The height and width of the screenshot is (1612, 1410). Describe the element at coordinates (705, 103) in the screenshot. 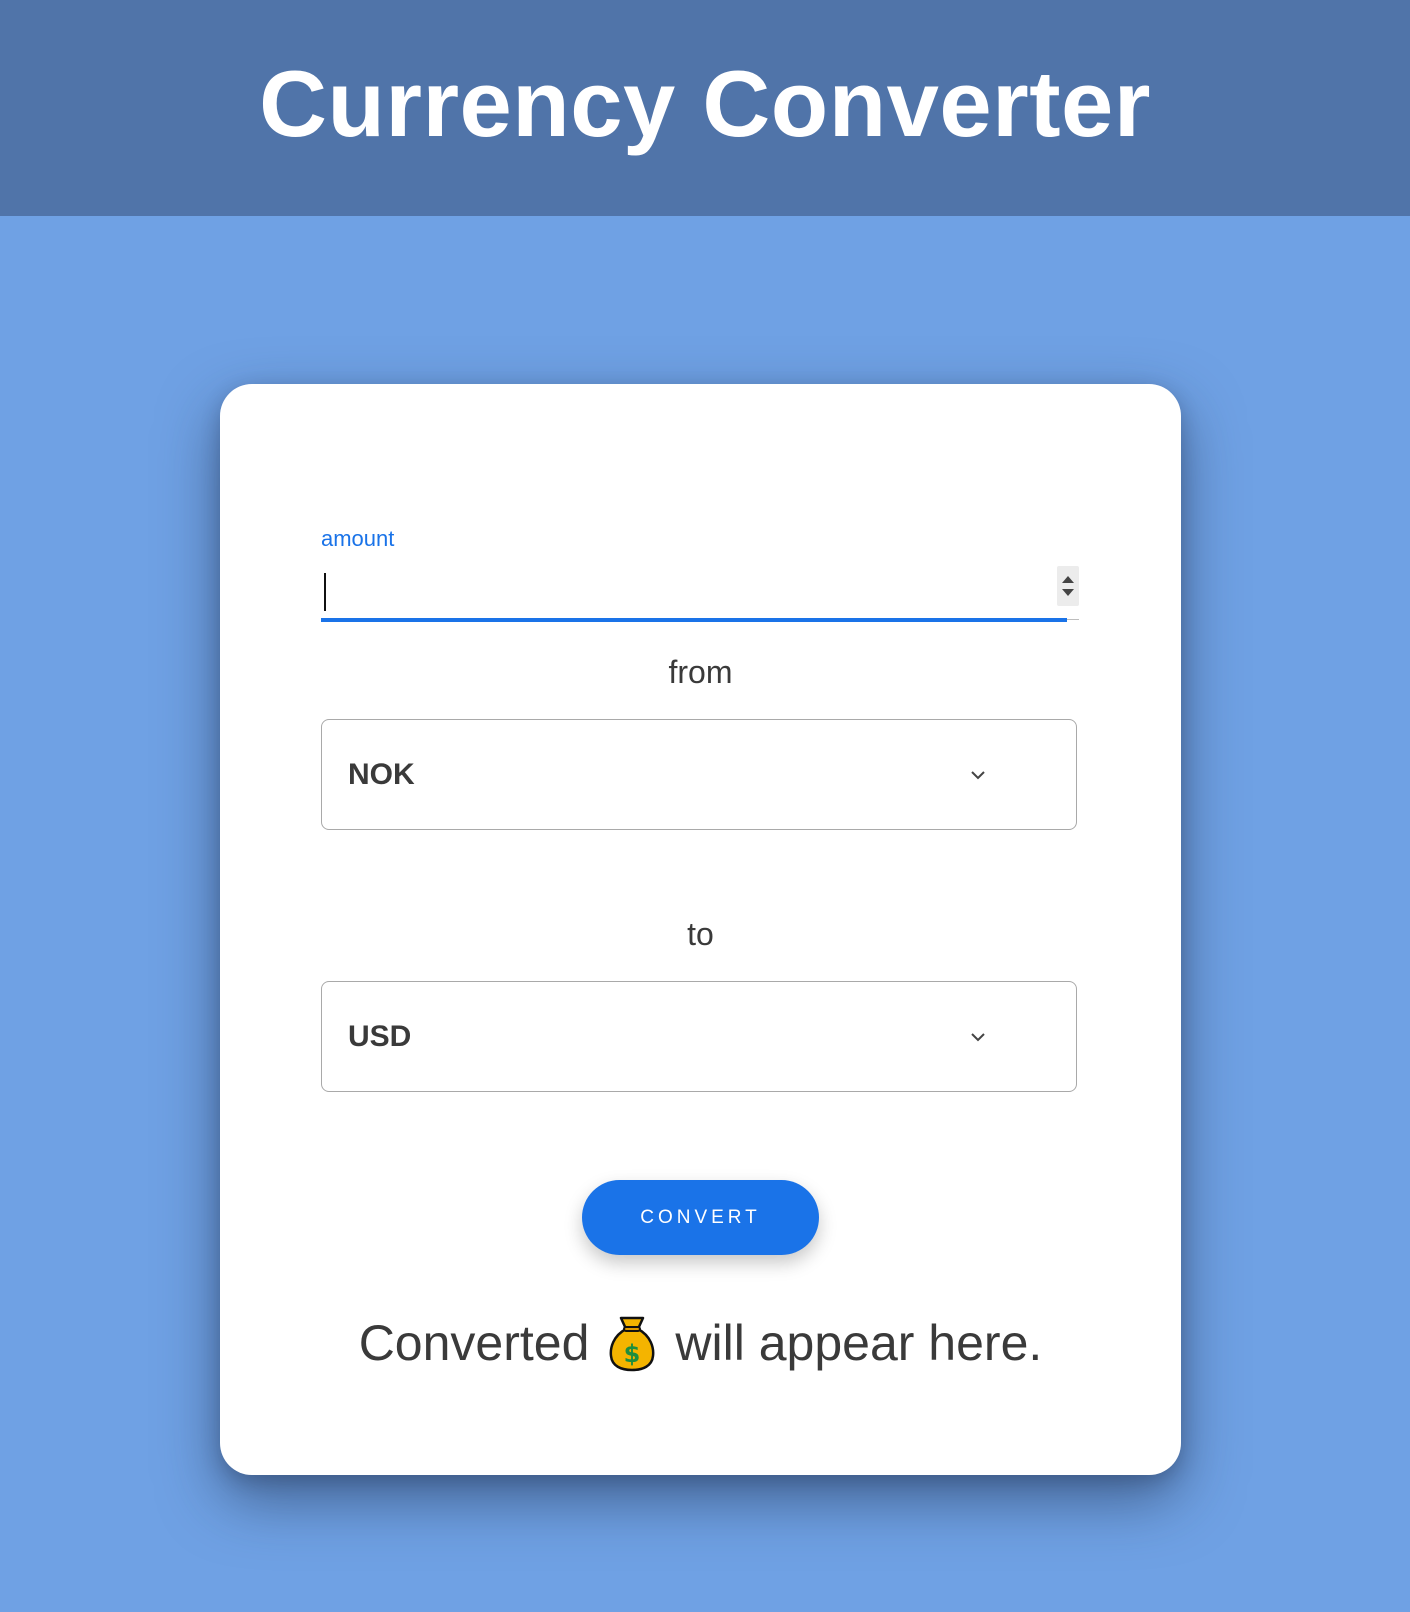

I see `page-title: Currency Converter` at that location.